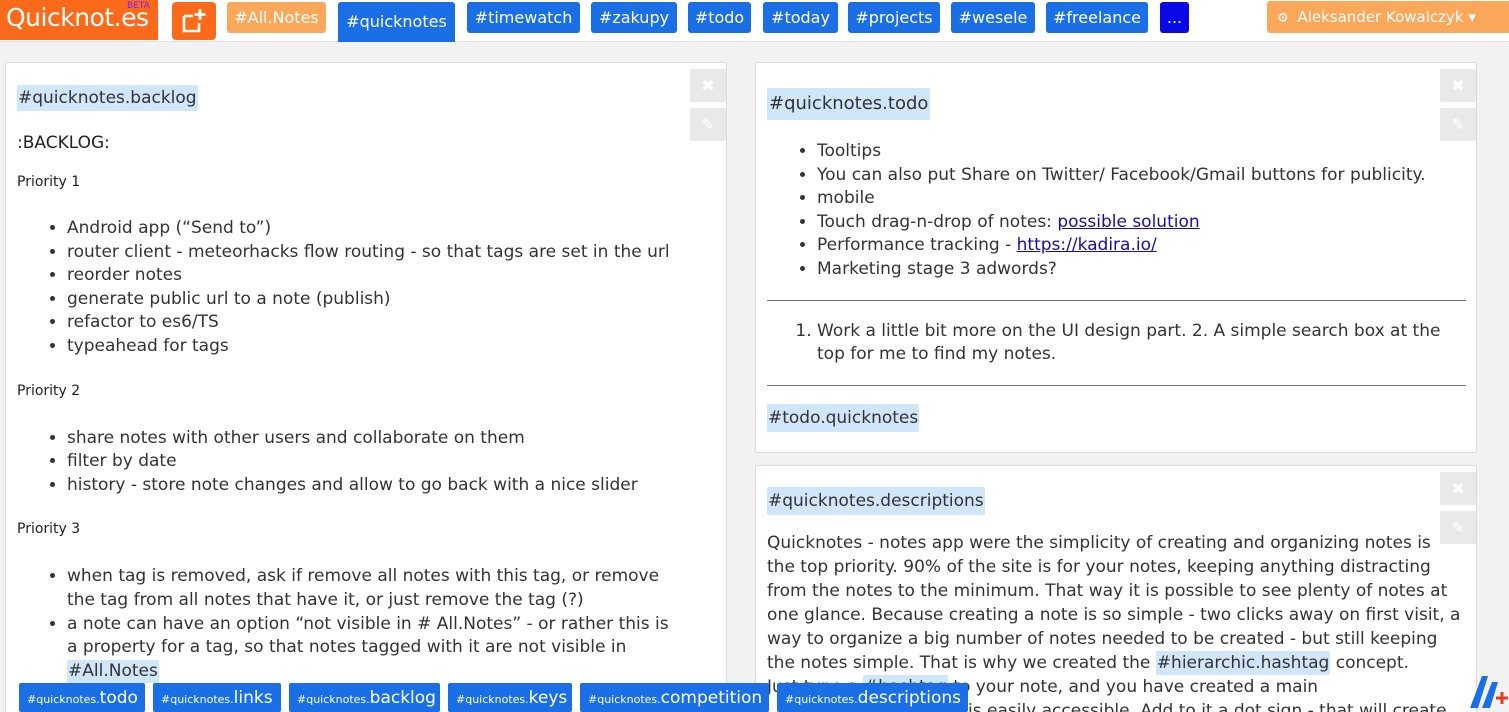 The height and width of the screenshot is (712, 1509). I want to click on list-item: reorder notes, so click(371, 276).